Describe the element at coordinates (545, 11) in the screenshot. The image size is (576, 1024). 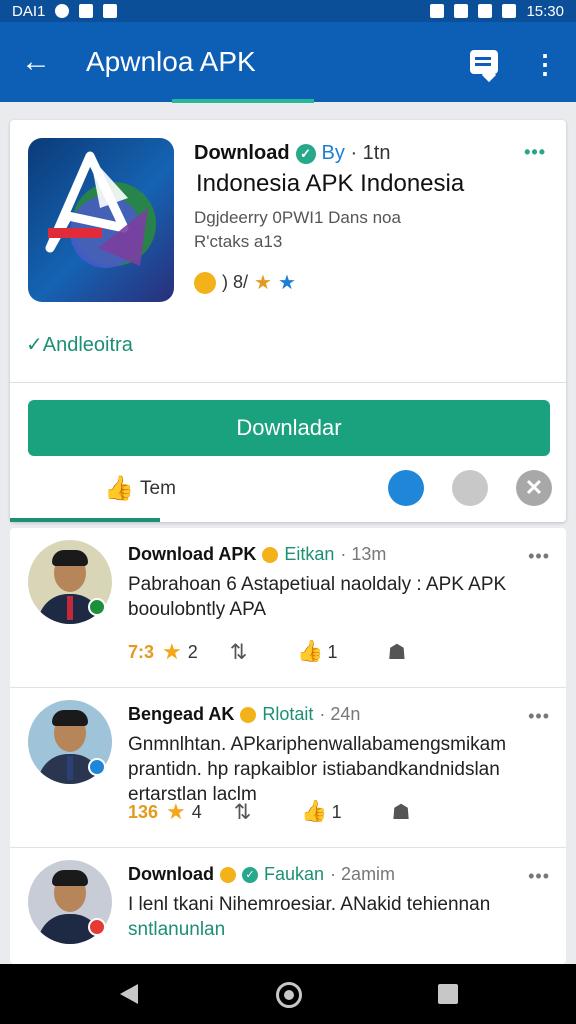
I see `clock: 15:30` at that location.